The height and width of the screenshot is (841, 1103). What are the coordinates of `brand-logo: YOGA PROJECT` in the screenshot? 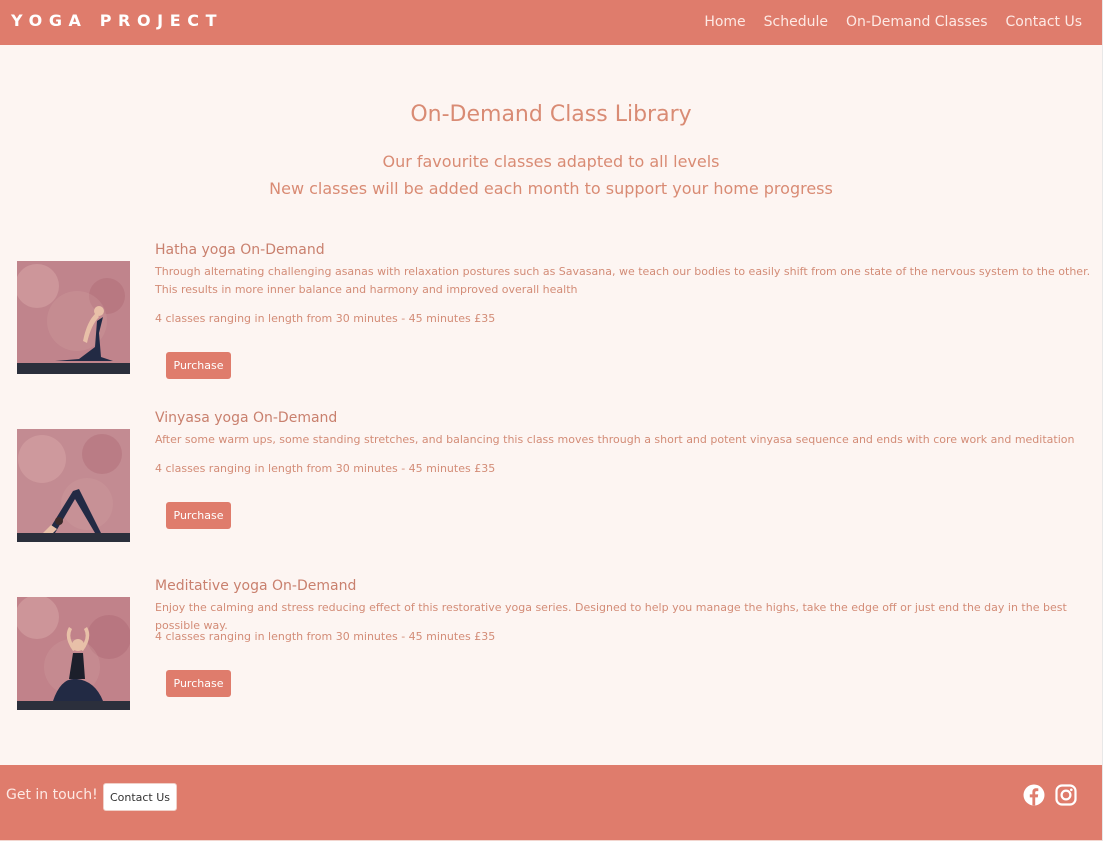 It's located at (117, 20).